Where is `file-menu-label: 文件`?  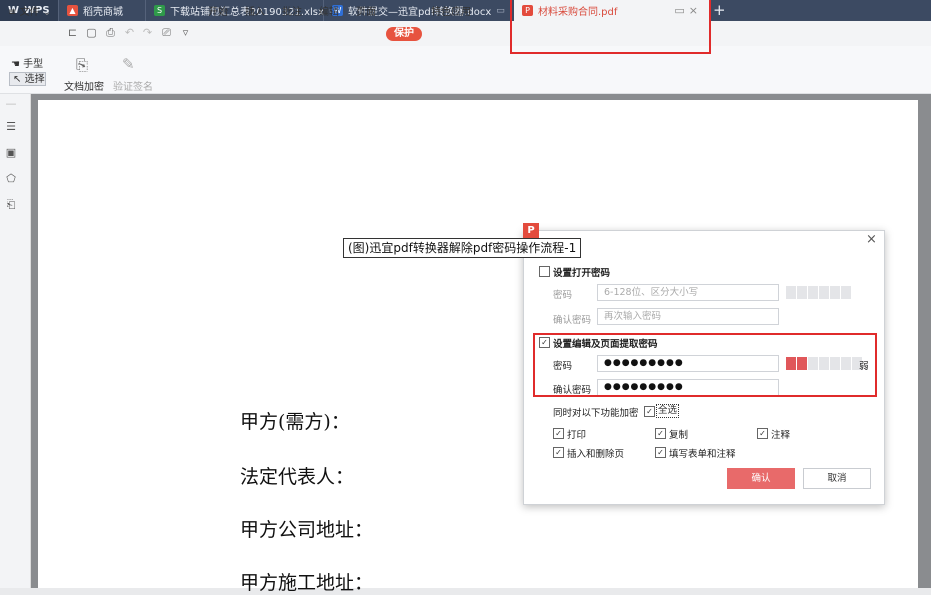 file-menu-label: 文件 is located at coordinates (29, 12).